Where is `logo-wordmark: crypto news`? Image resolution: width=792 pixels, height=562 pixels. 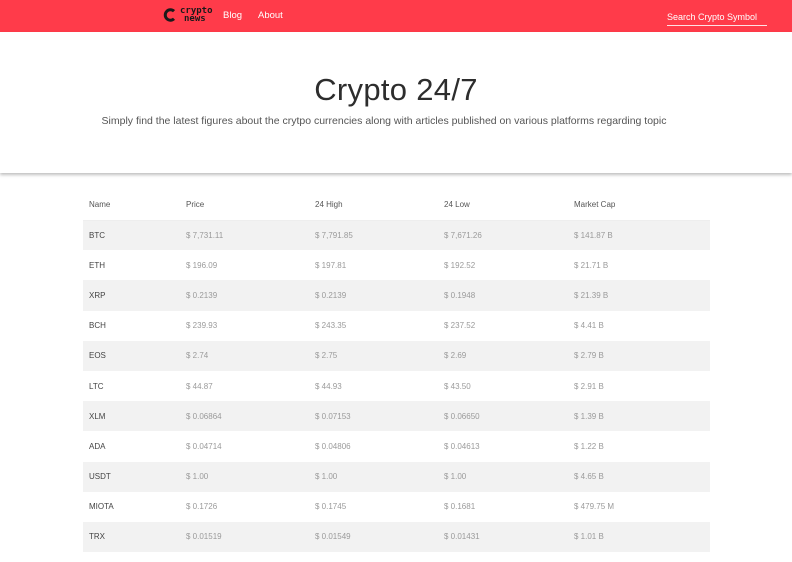
logo-wordmark: crypto news is located at coordinates (196, 15).